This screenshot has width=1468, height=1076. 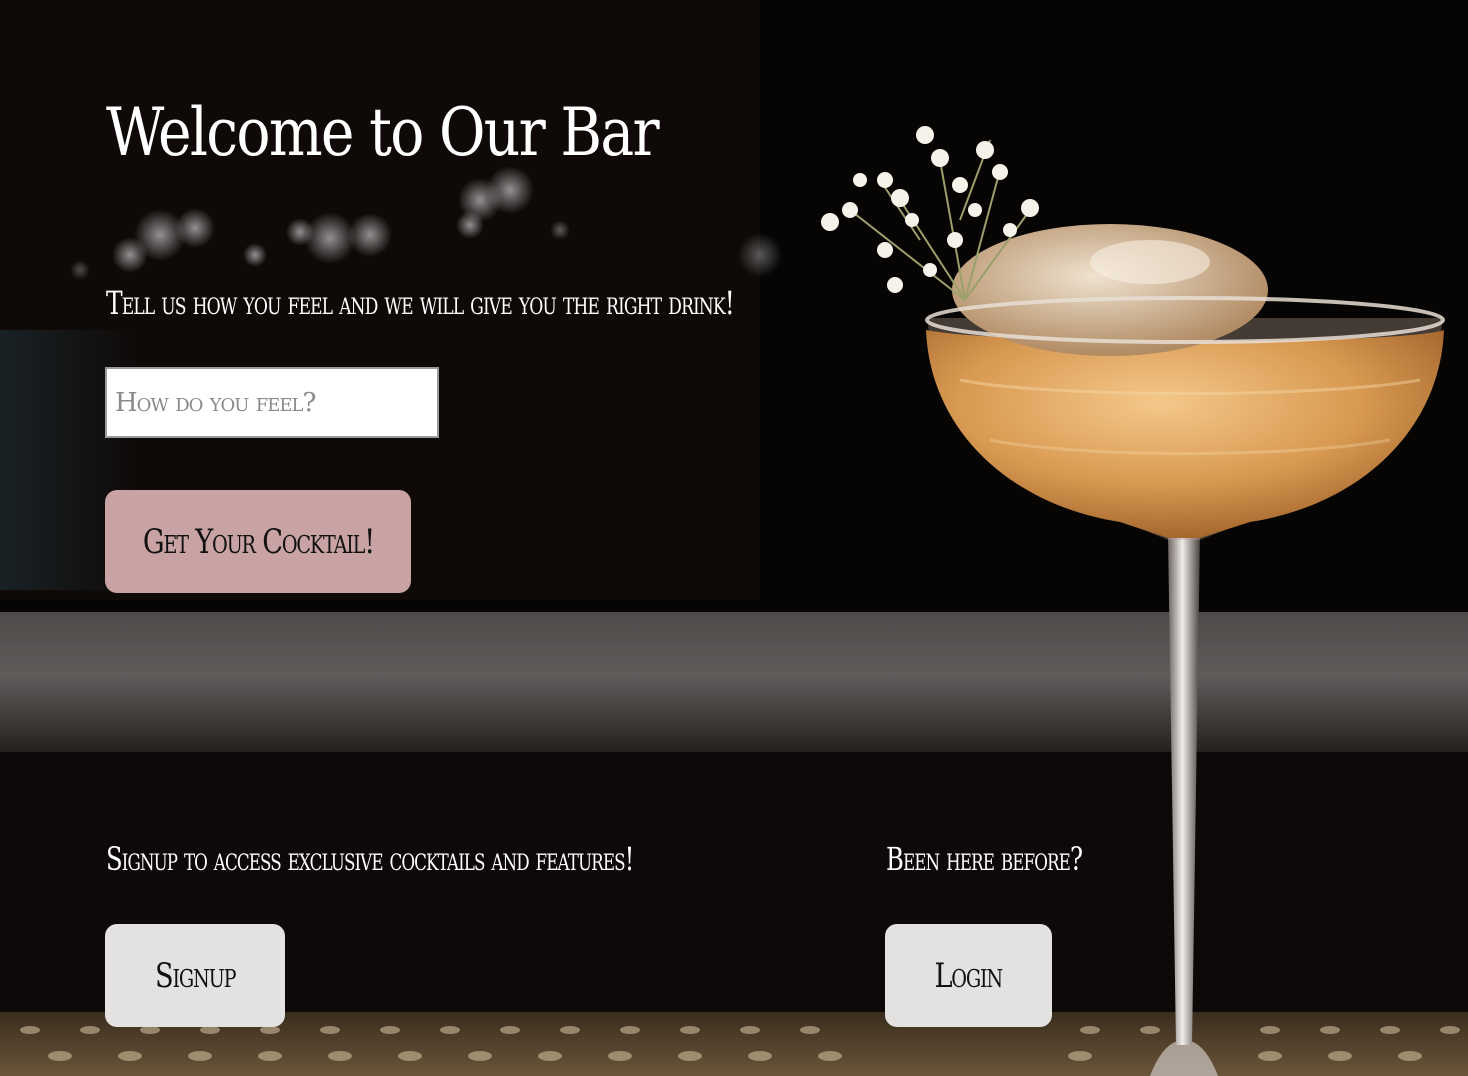 I want to click on signup-button: Signup, so click(x=195, y=975).